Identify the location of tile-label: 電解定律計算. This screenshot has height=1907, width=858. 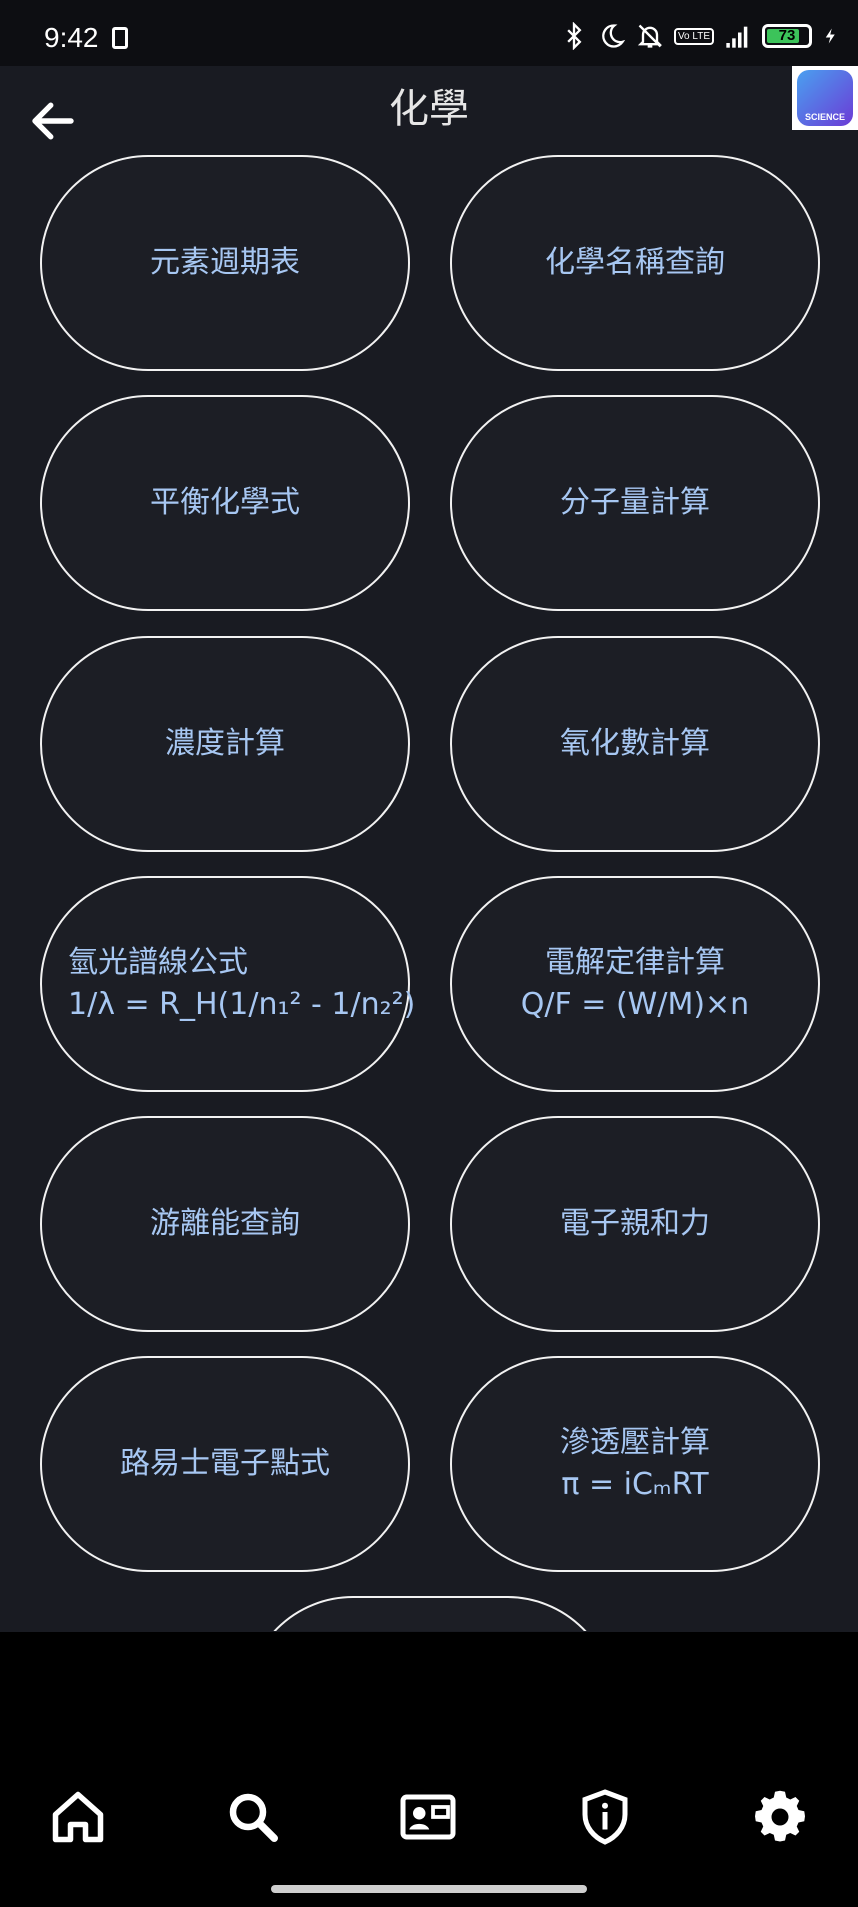
(635, 962).